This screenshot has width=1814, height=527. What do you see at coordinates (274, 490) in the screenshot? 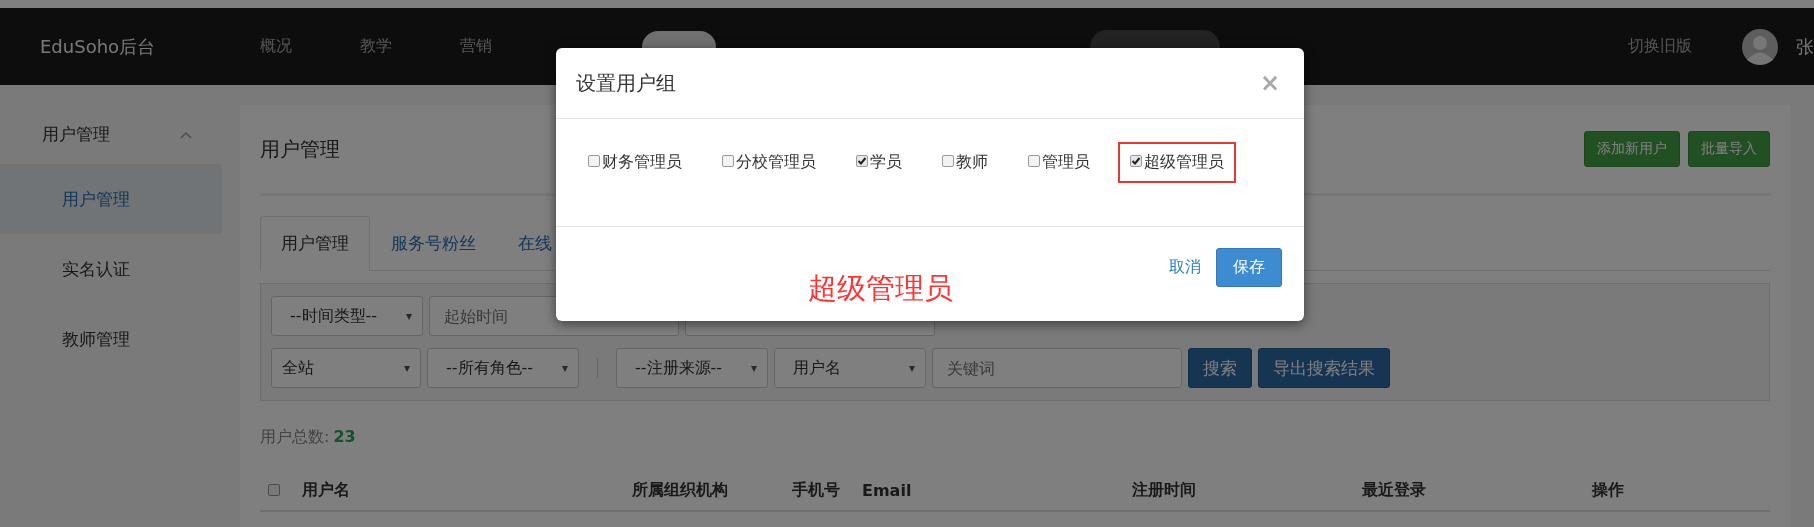
I see `select-all-checkbox` at bounding box center [274, 490].